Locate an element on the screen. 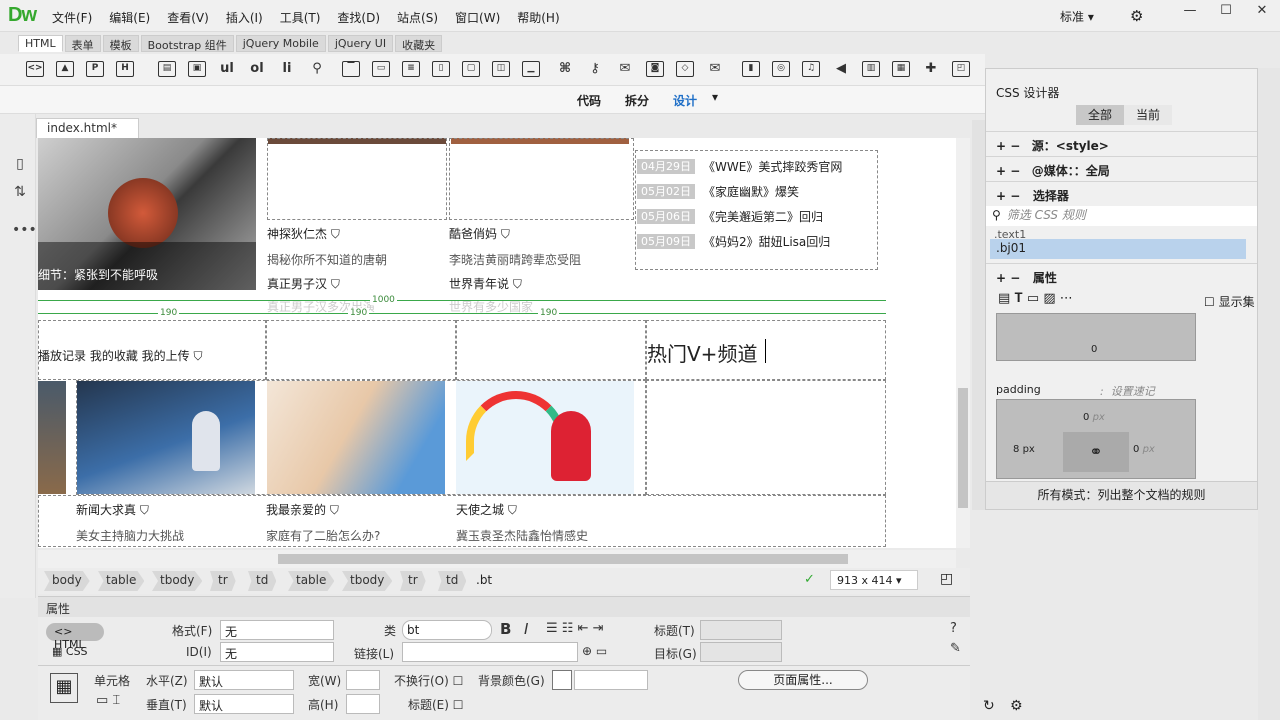 This screenshot has height=720, width=1280. hyperlink-icon: ⚲ is located at coordinates (317, 69).